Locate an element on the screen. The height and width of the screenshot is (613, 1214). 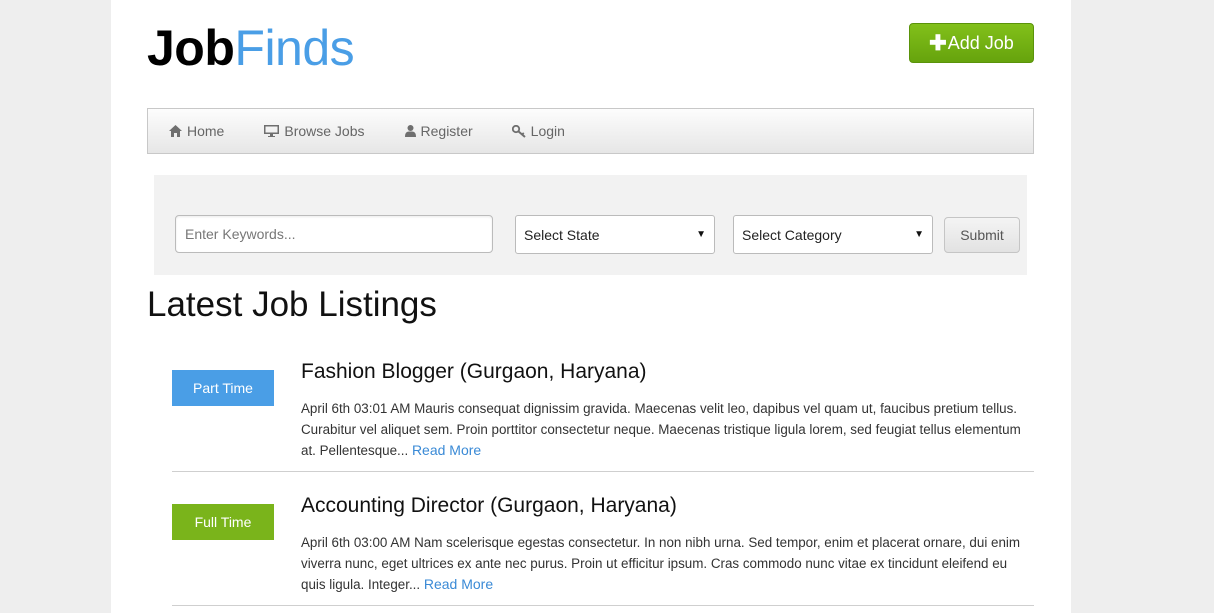
listings-title: Latest Job Listings is located at coordinates (292, 304).